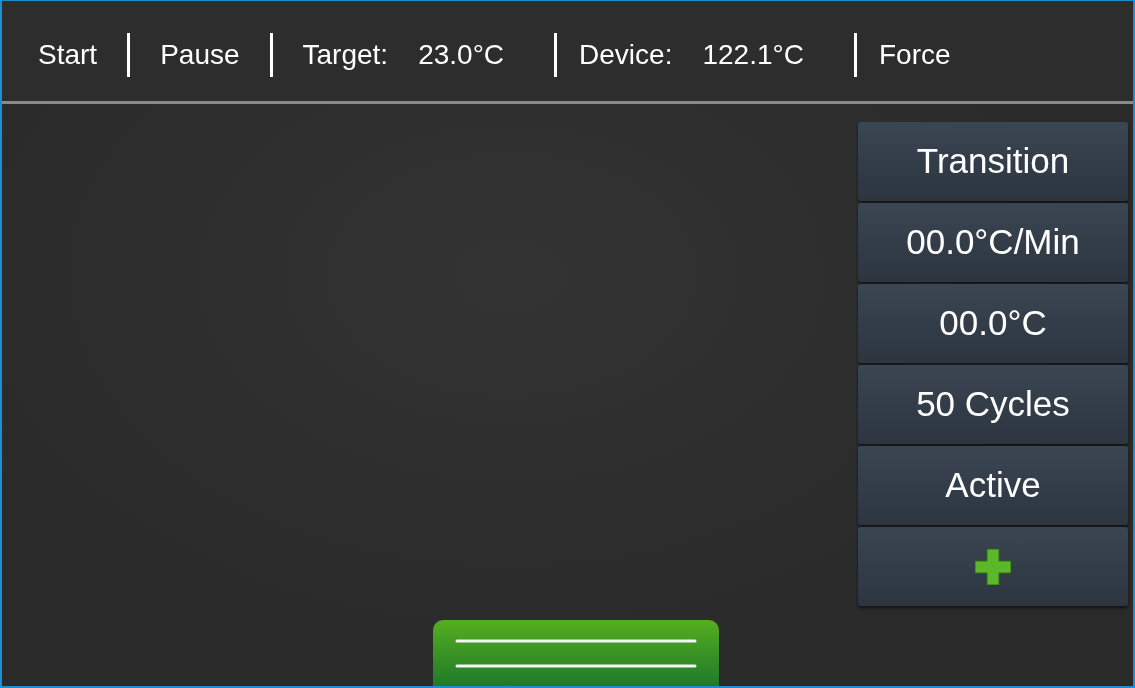 The width and height of the screenshot is (1135, 688). I want to click on toolbar-button: Force, so click(914, 55).